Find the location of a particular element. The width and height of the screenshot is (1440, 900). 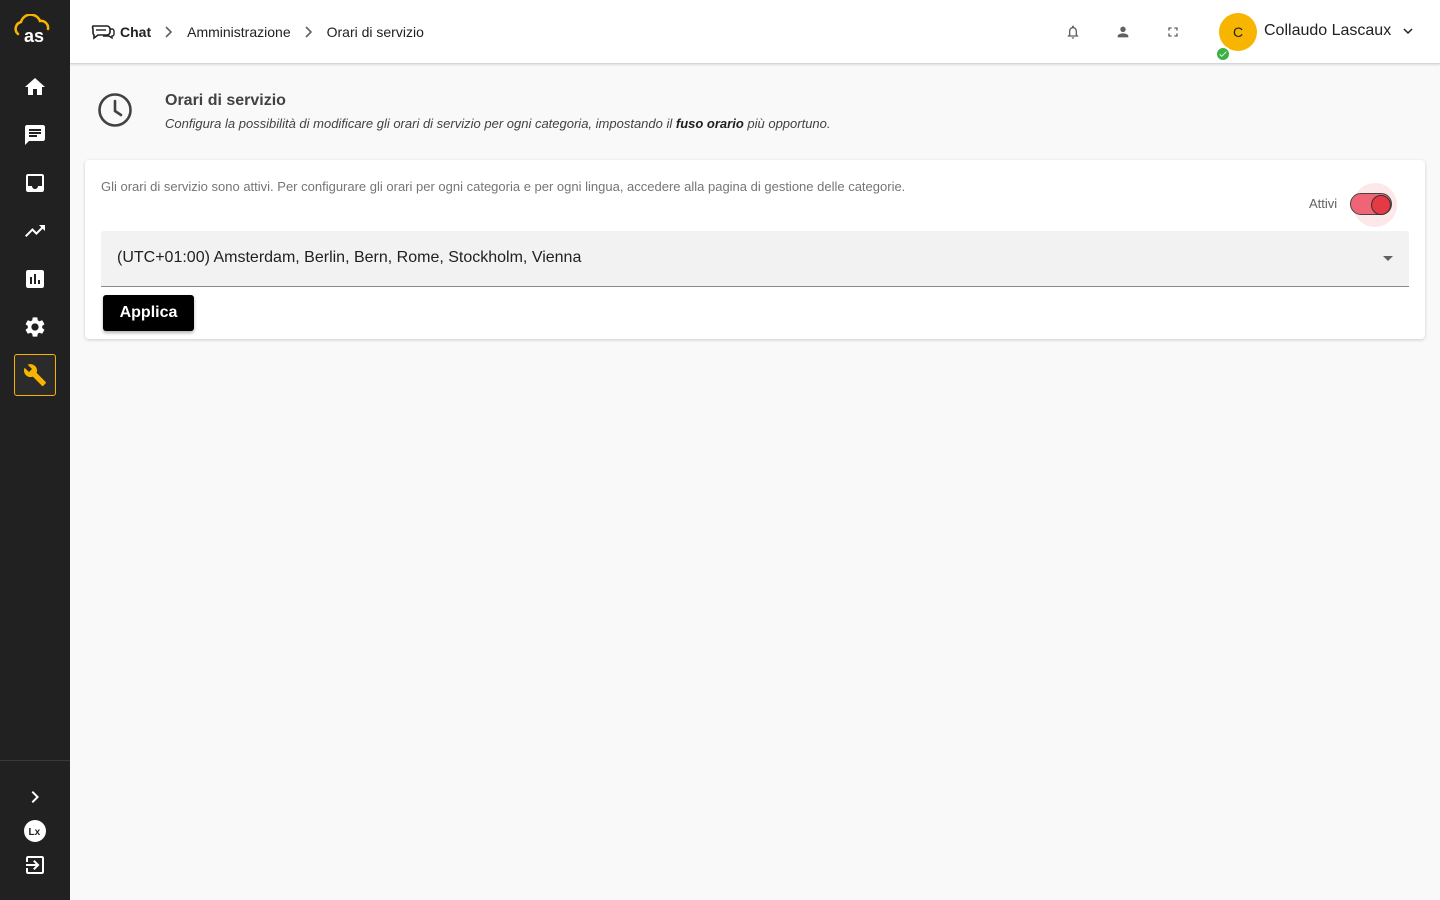

sidebar-item-admin is located at coordinates (35, 375).